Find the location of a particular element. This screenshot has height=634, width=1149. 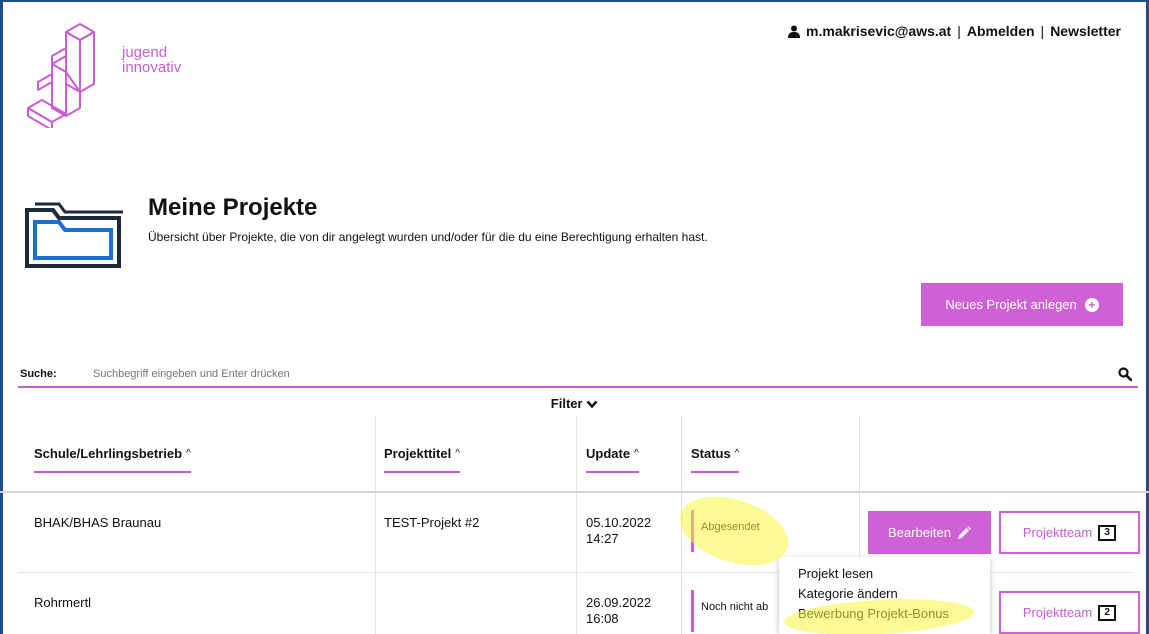

edit-button: Bearbeiten is located at coordinates (929, 532).